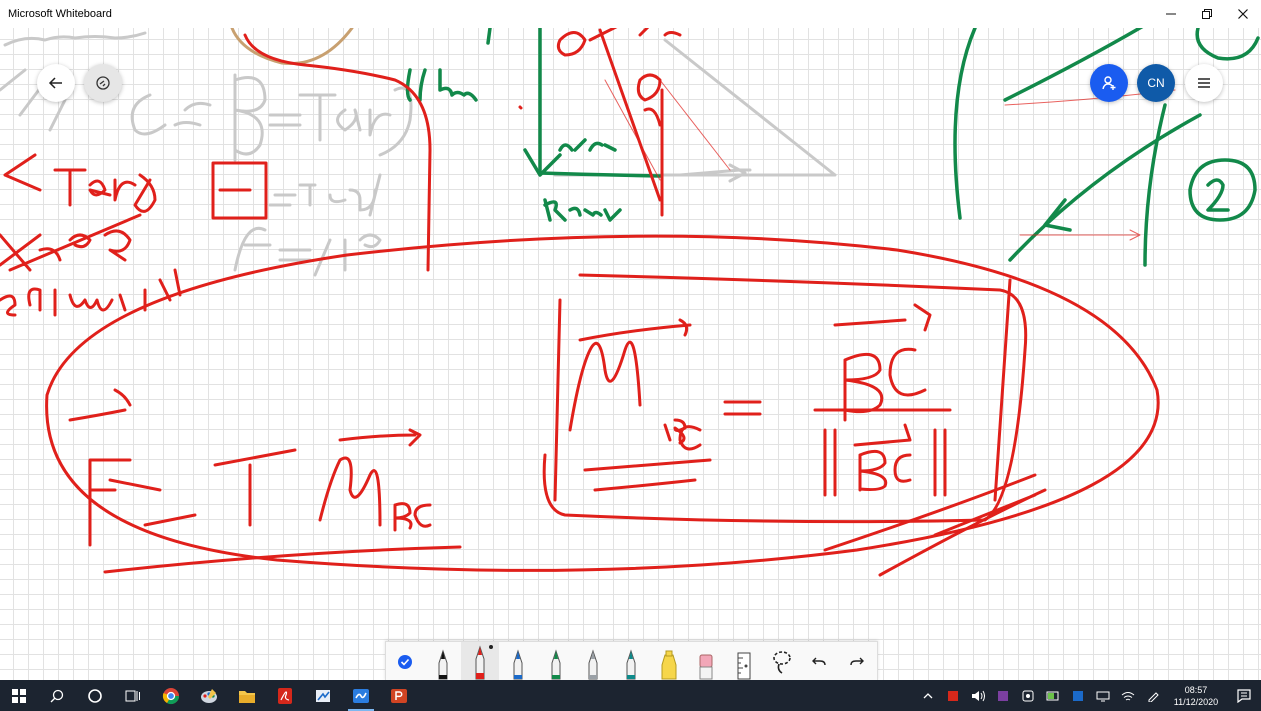 The height and width of the screenshot is (711, 1261). I want to click on cortana-circle-icon, so click(95, 695).